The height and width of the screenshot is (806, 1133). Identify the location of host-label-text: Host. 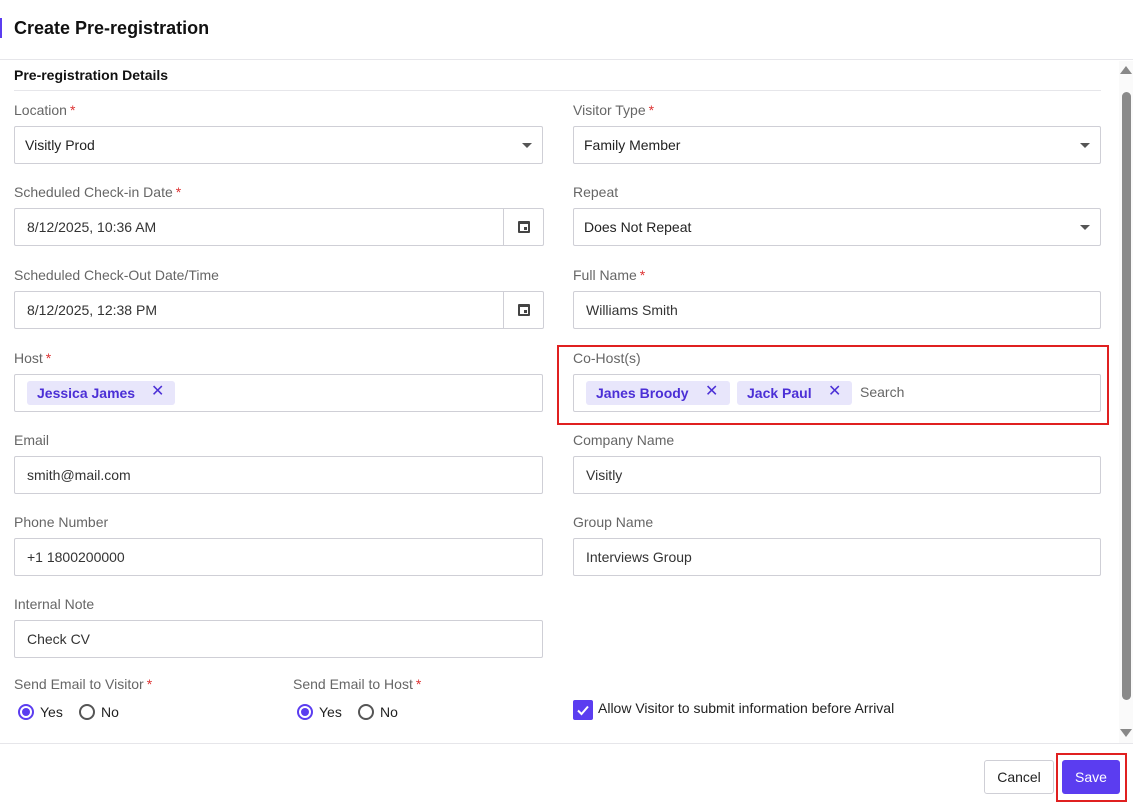
(28, 358).